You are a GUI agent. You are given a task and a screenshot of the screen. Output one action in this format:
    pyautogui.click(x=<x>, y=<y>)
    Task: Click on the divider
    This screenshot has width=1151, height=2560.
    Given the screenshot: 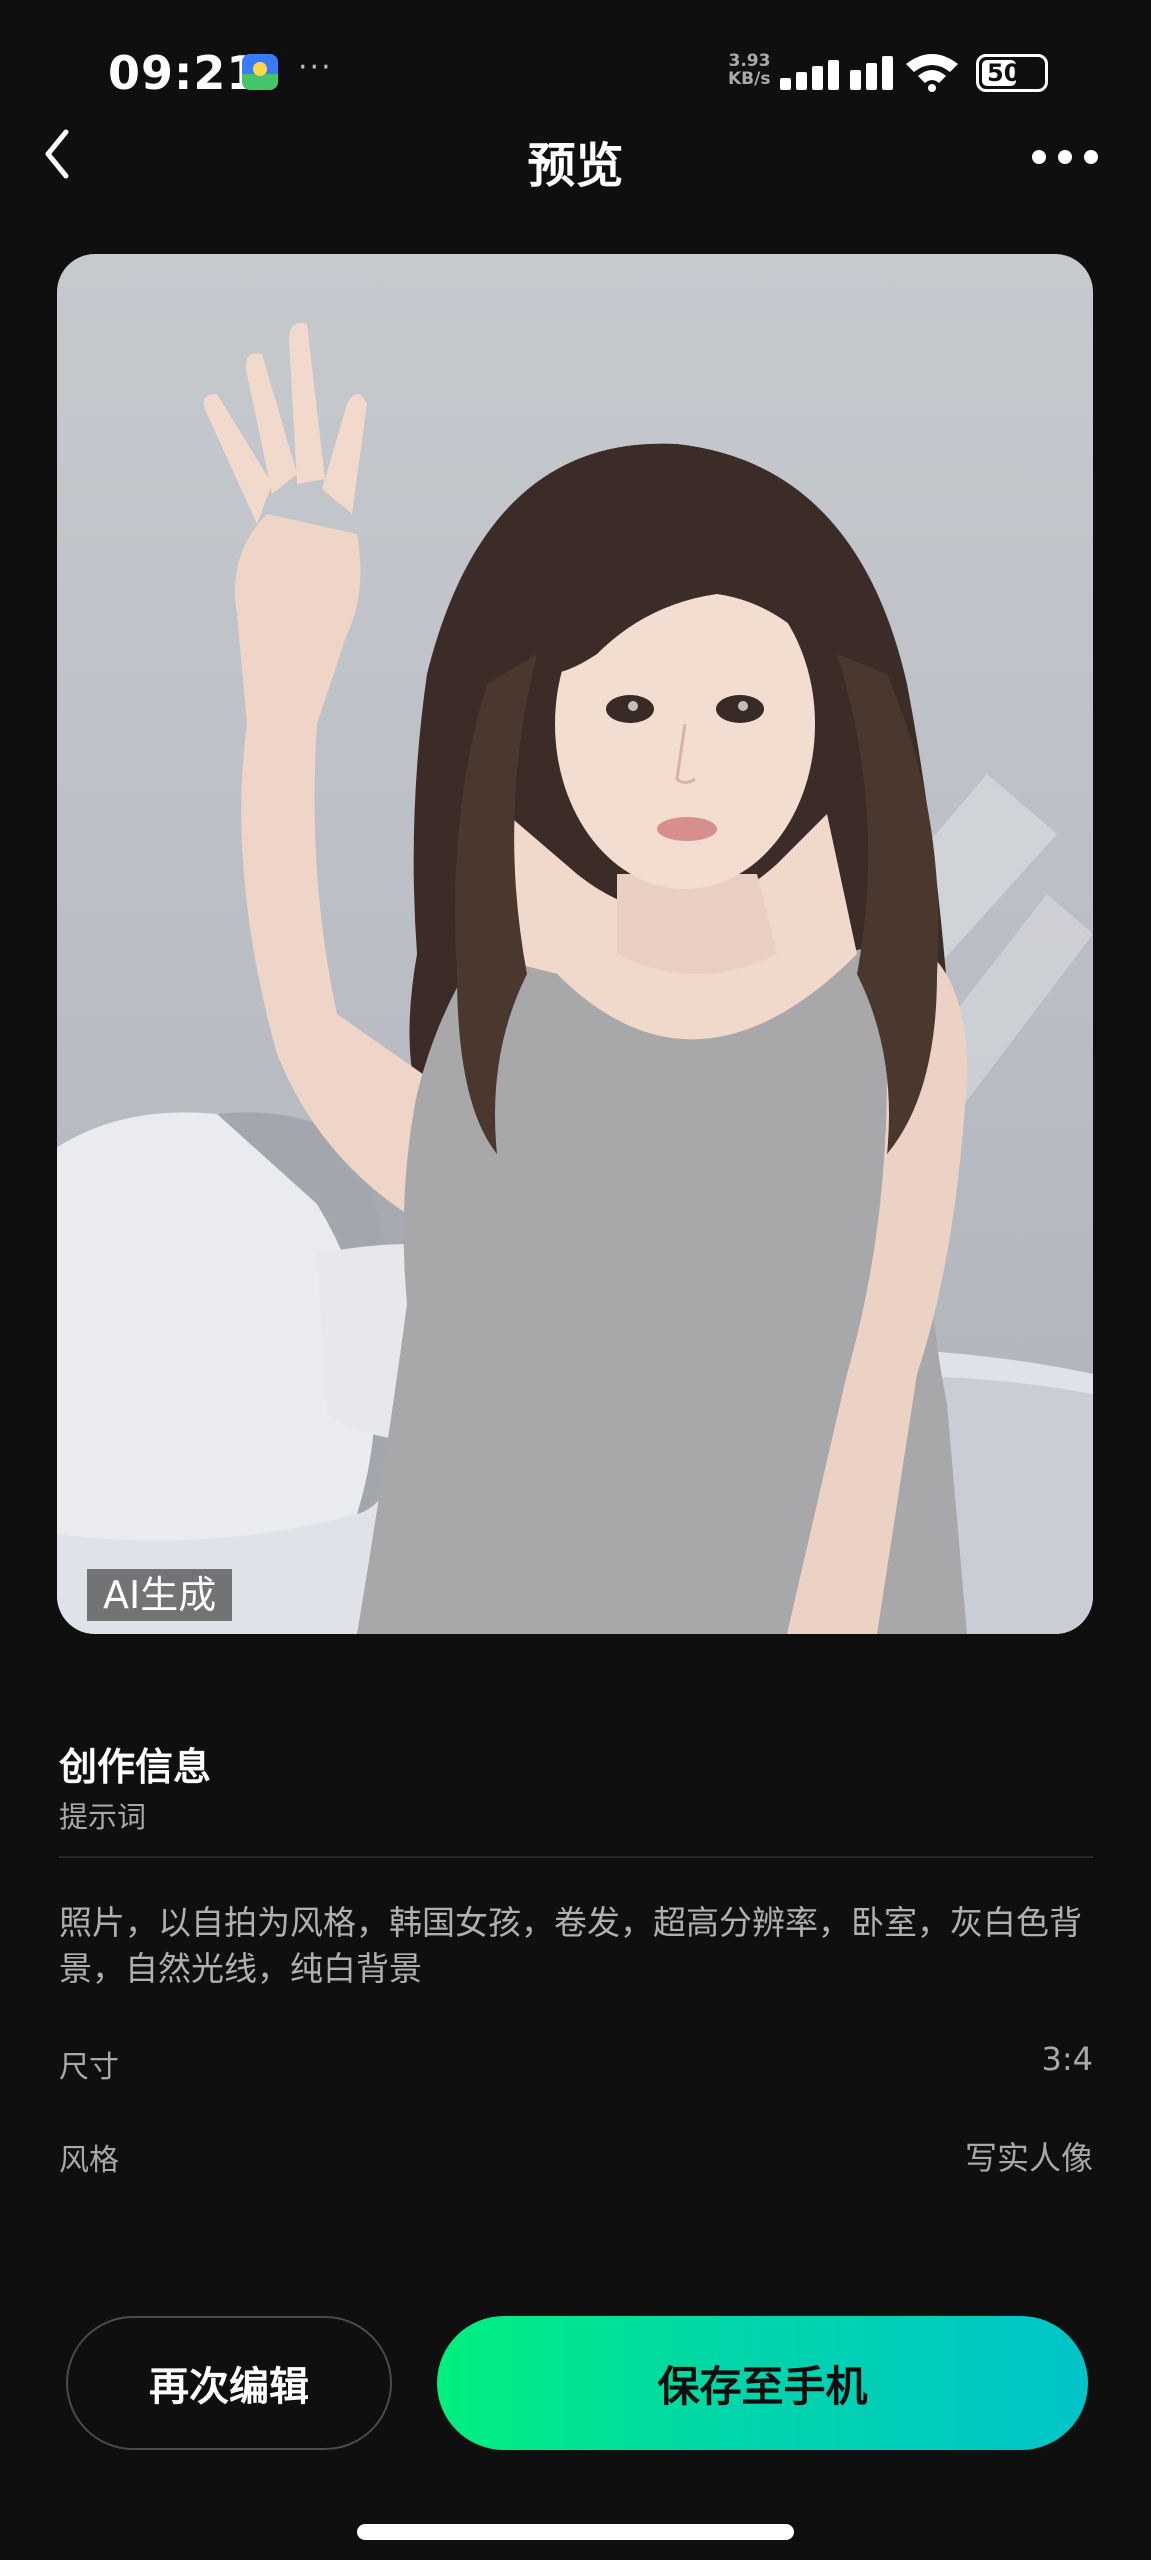 What is the action you would take?
    pyautogui.click(x=576, y=1857)
    